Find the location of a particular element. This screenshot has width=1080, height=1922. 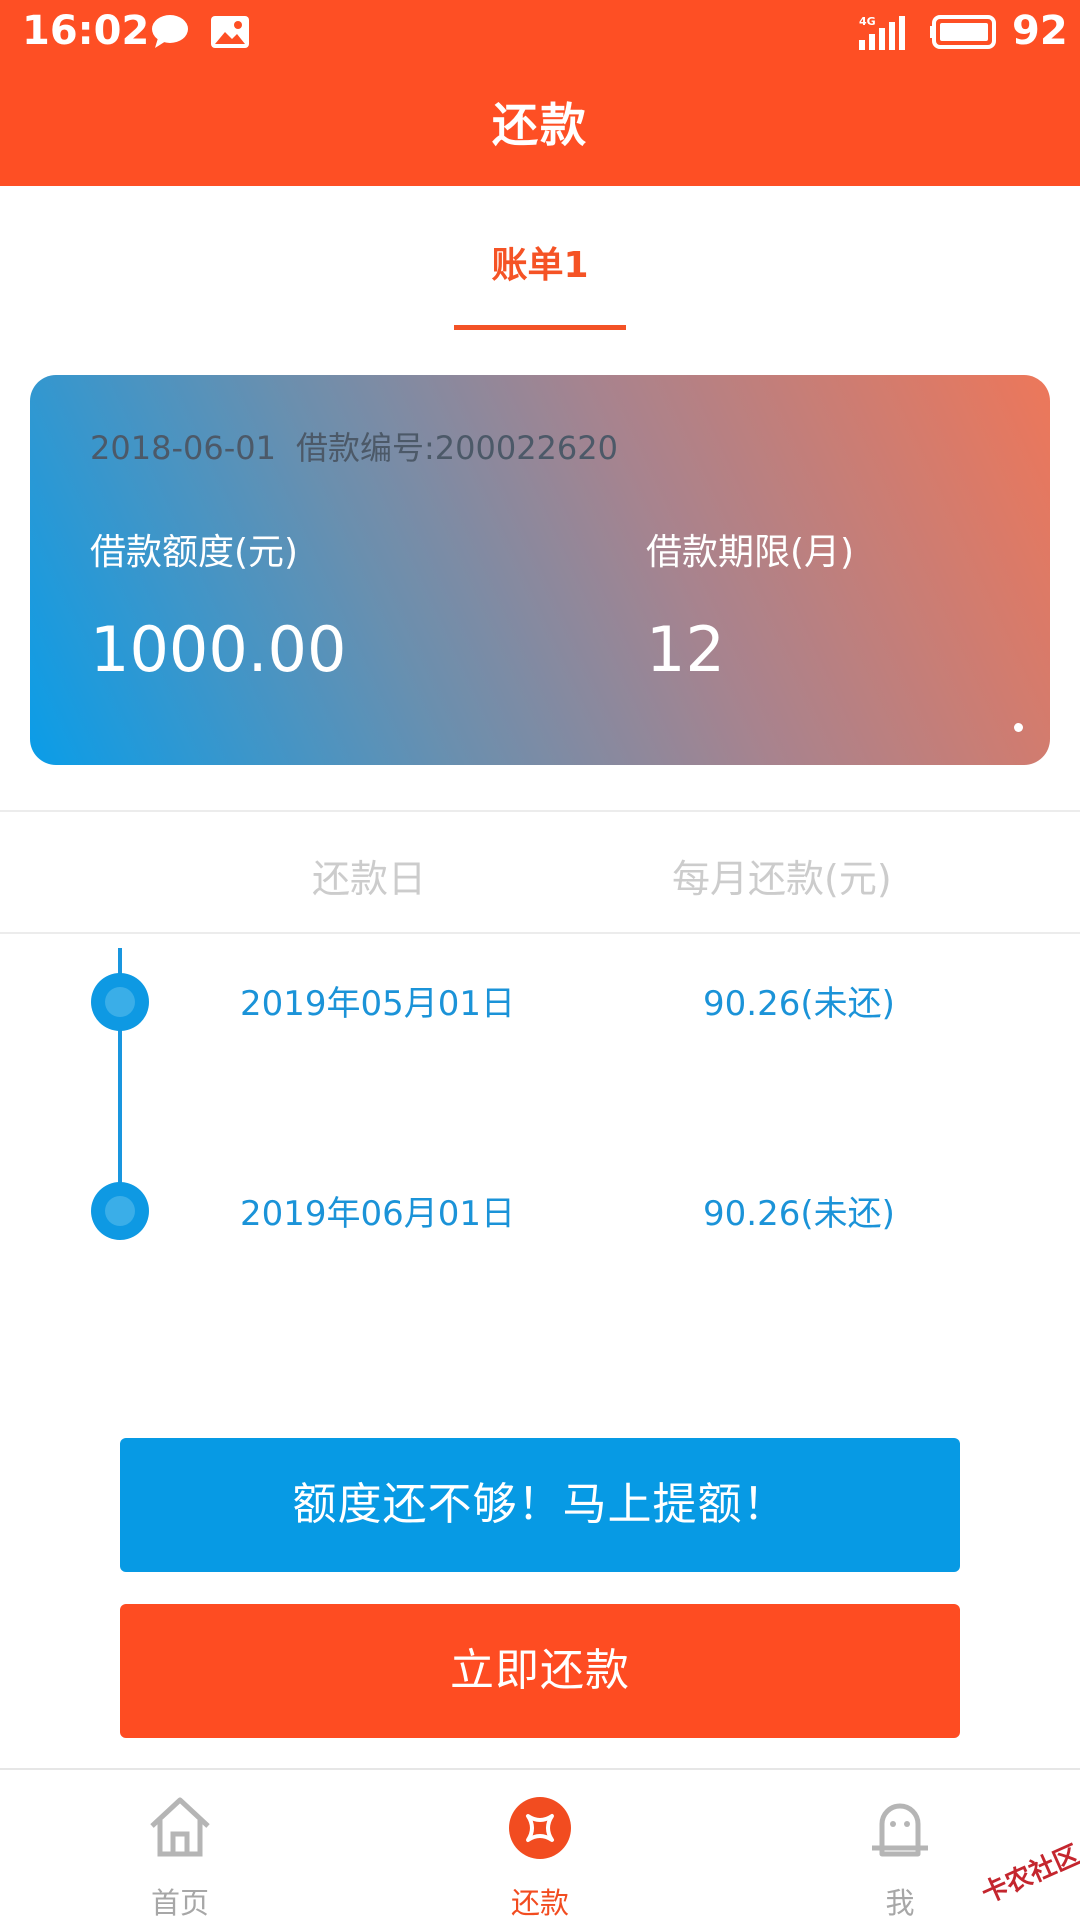

battery-level: 92 is located at coordinates (1040, 31).